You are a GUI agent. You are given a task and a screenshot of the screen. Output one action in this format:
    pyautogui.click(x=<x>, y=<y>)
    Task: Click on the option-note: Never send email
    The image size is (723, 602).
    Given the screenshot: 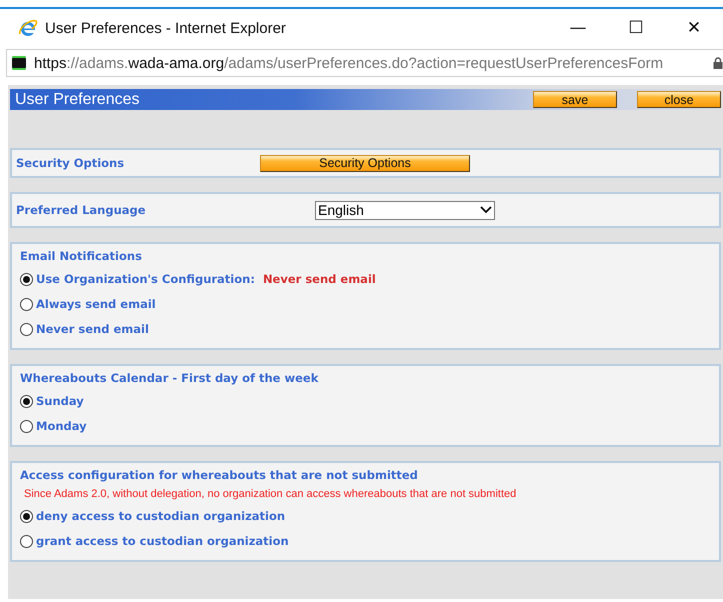 What is the action you would take?
    pyautogui.click(x=319, y=279)
    